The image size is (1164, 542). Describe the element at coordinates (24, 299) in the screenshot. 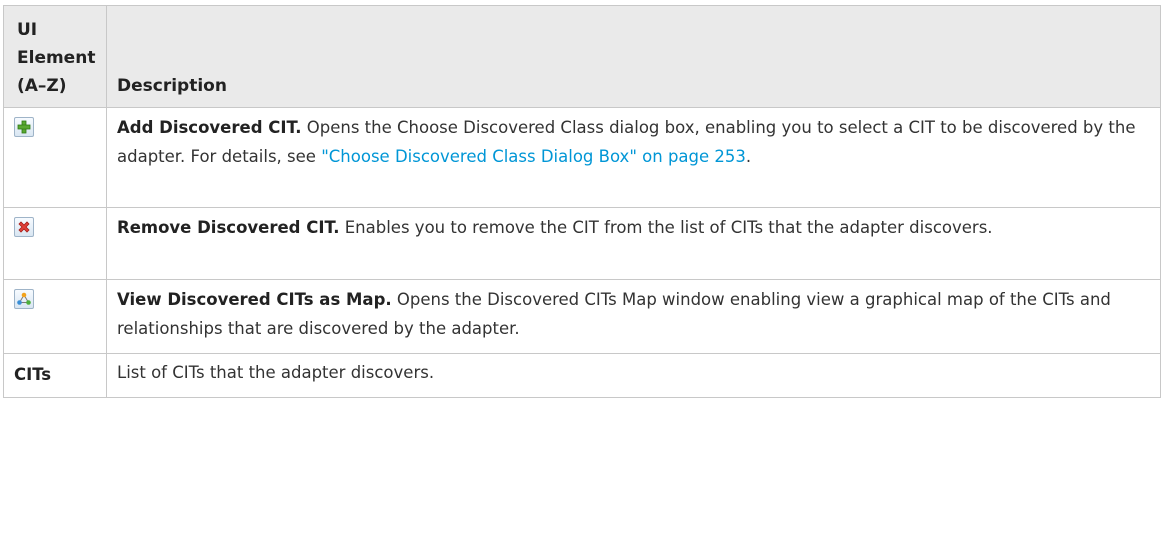

I see `view-map-icon` at that location.